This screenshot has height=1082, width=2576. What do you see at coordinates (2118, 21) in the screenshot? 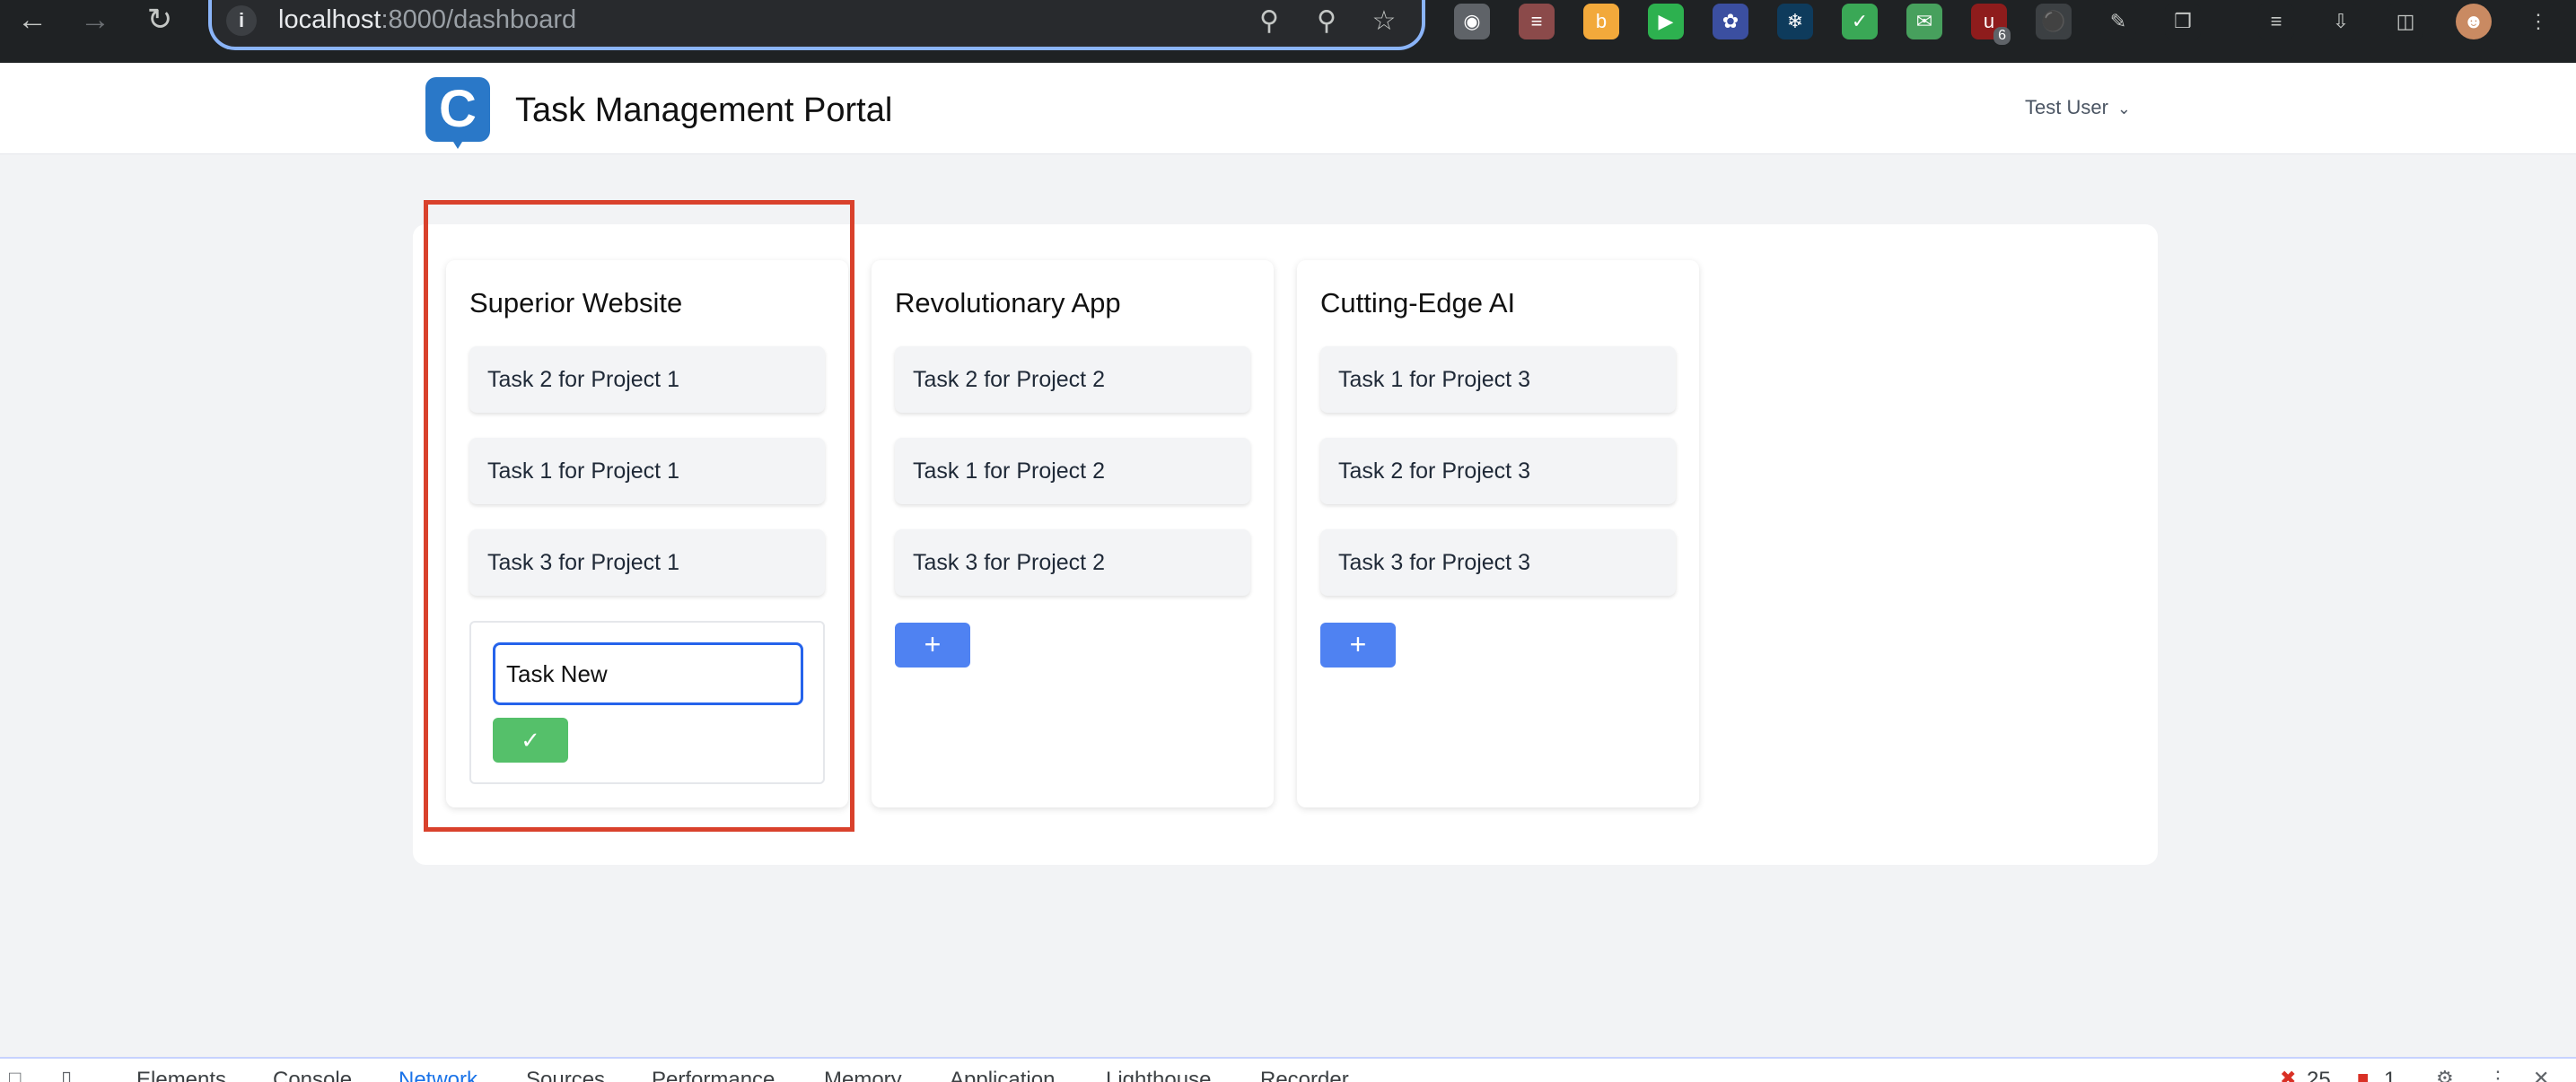
I see `eyedropper-icon: ✎` at bounding box center [2118, 21].